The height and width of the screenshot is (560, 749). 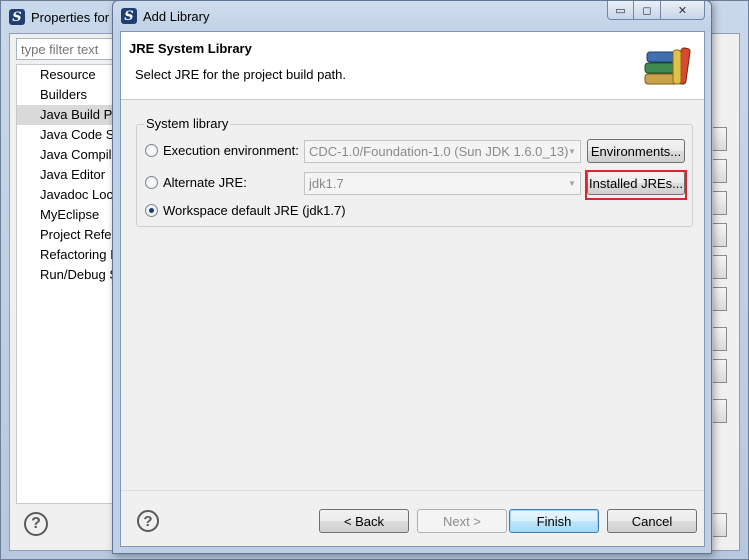 I want to click on alternate-jre-value: jdk1.7, so click(x=326, y=183).